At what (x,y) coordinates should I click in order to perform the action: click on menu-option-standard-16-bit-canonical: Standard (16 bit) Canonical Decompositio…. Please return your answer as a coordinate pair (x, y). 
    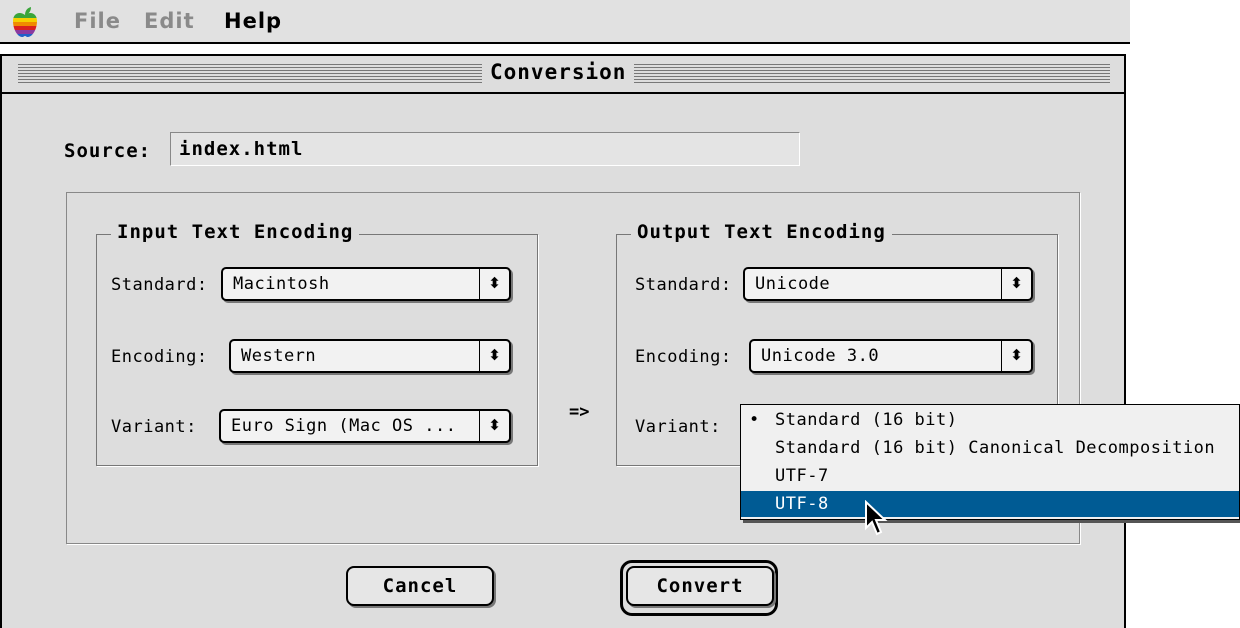
    Looking at the image, I should click on (990, 448).